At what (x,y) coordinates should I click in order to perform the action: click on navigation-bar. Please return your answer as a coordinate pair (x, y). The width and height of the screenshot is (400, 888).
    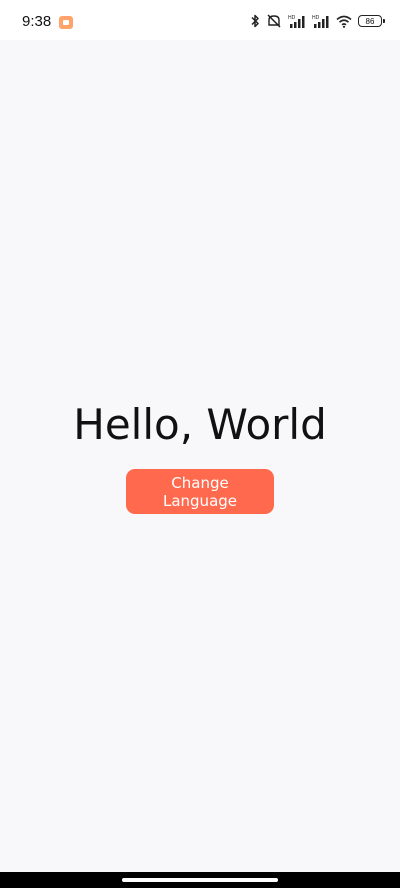
    Looking at the image, I should click on (200, 880).